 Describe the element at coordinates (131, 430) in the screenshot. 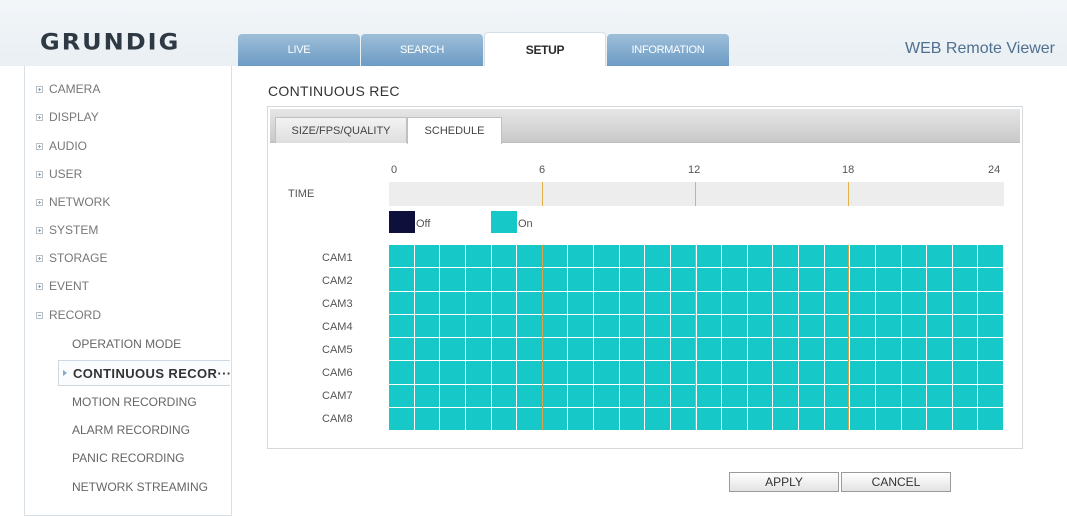

I see `sidebar-subitem-alarm-recording: ALARM RECORDING` at that location.